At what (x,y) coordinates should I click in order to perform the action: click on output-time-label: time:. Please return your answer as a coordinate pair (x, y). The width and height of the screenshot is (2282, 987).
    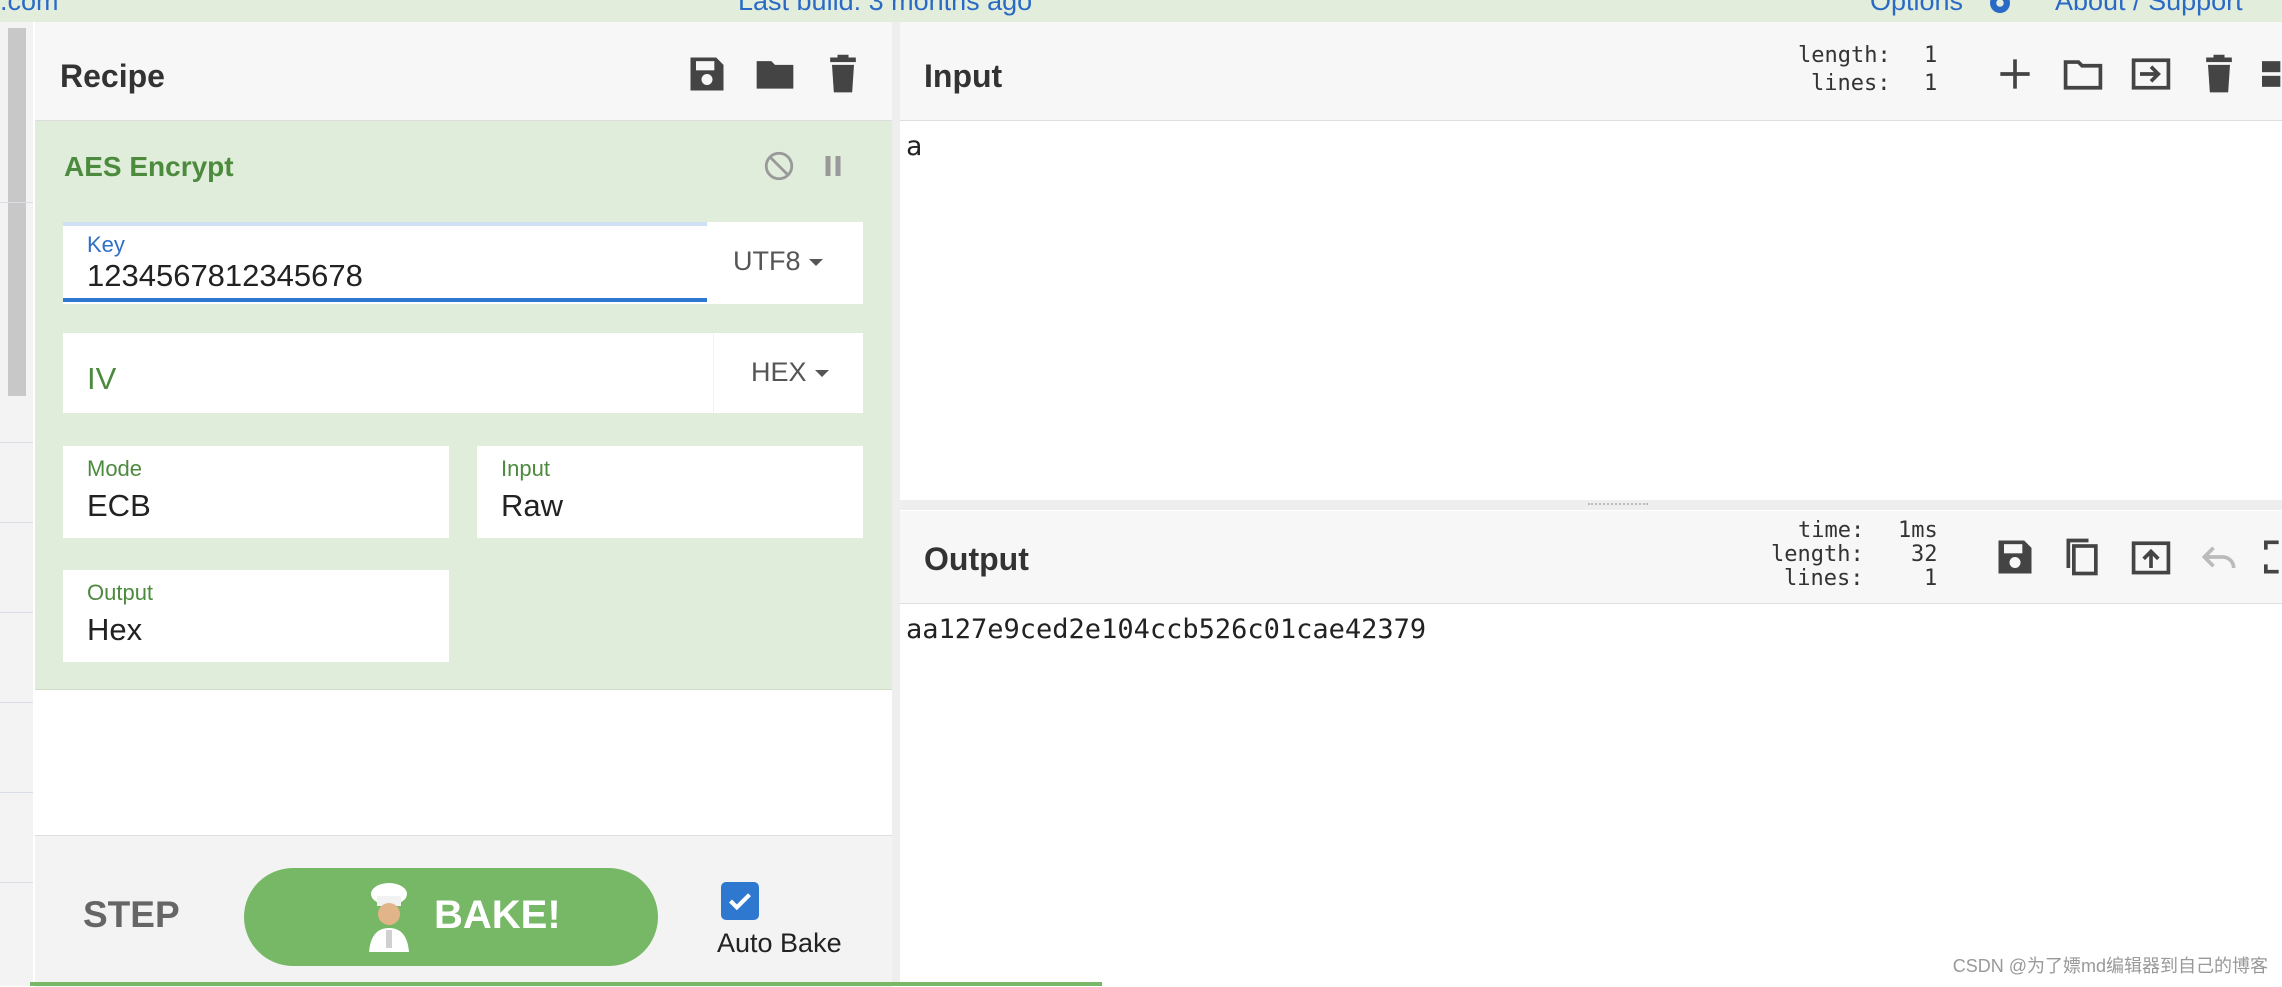
    Looking at the image, I should click on (1831, 530).